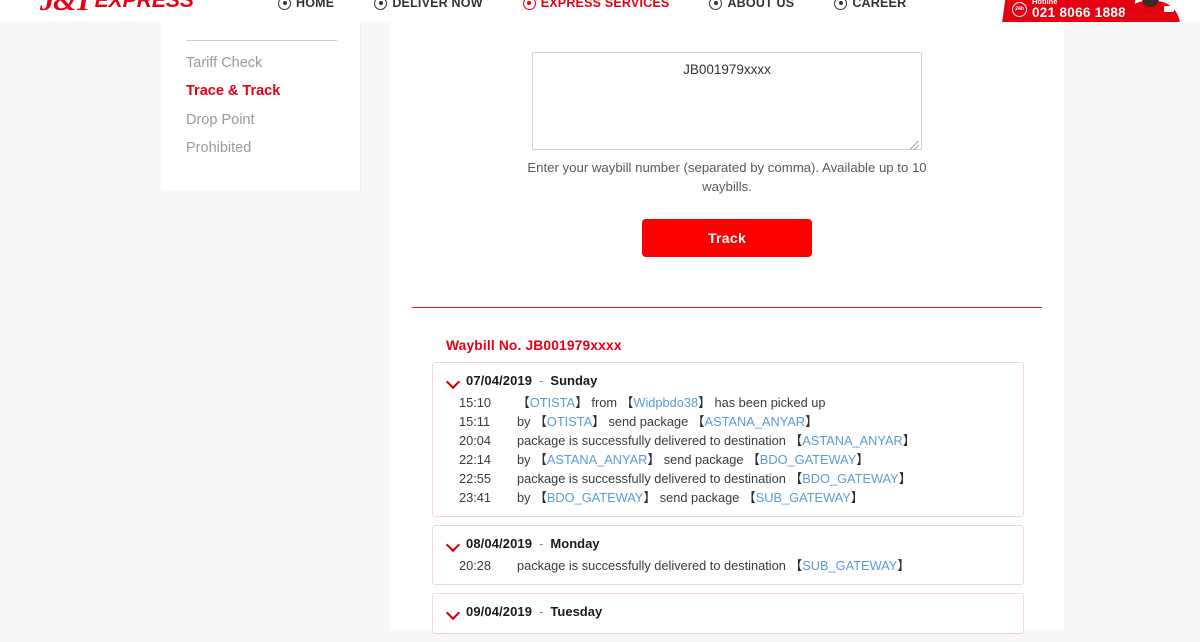  Describe the element at coordinates (475, 421) in the screenshot. I see `timeline-event-time: 15:11` at that location.